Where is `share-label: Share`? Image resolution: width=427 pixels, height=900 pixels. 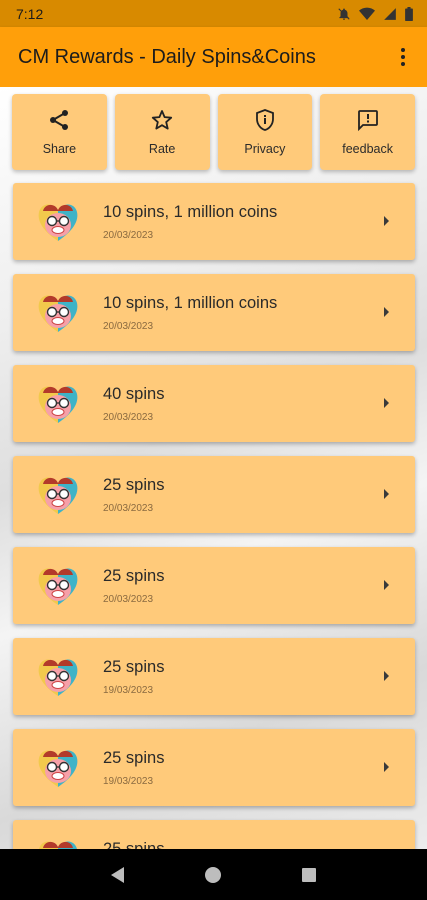 share-label: Share is located at coordinates (59, 149).